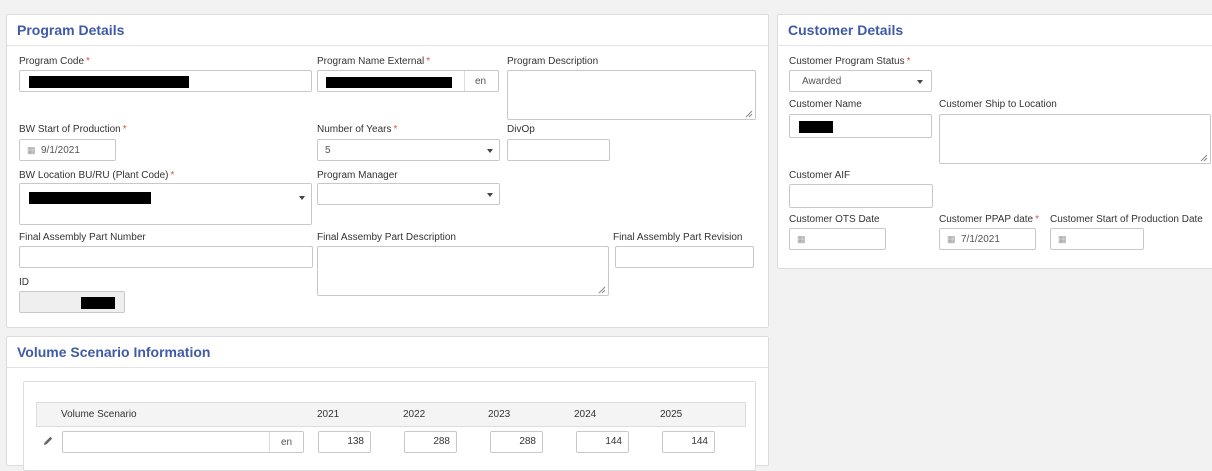  I want to click on customer-start-of-production-date-input: ▦, so click(1097, 239).